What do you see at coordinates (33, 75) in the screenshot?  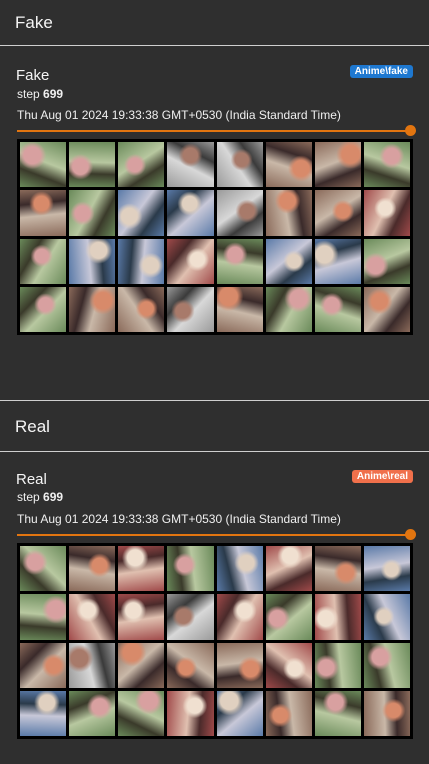 I see `card-title: Fake` at bounding box center [33, 75].